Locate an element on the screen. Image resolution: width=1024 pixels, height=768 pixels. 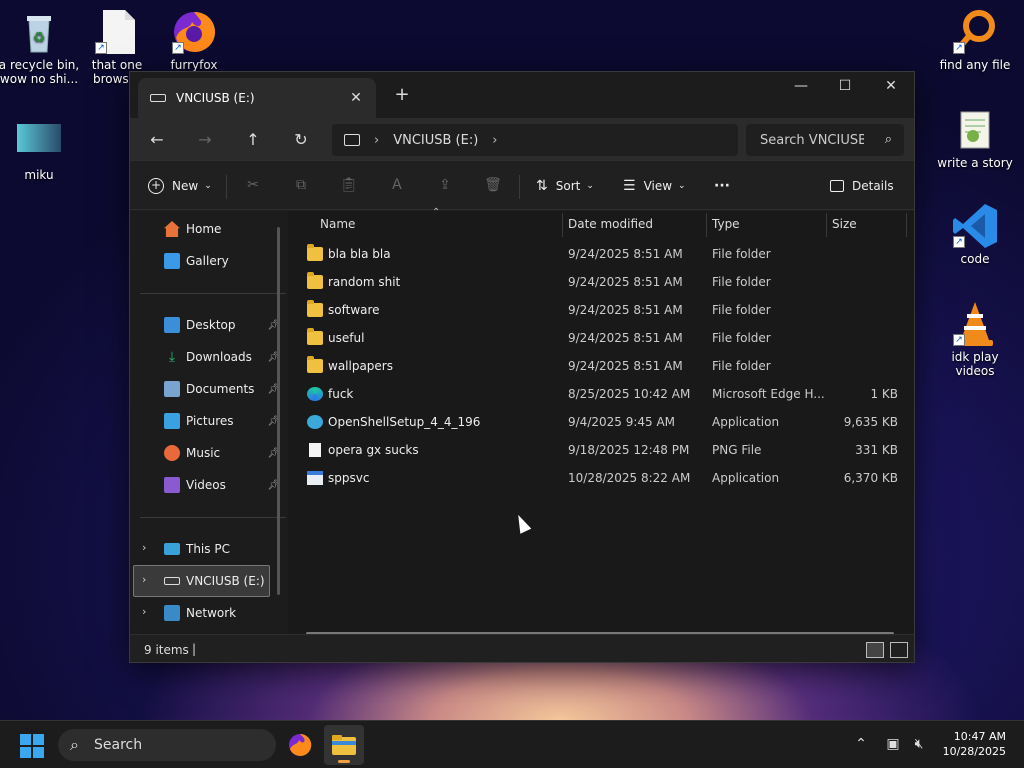
file-name: sppsvc is located at coordinates (349, 478).